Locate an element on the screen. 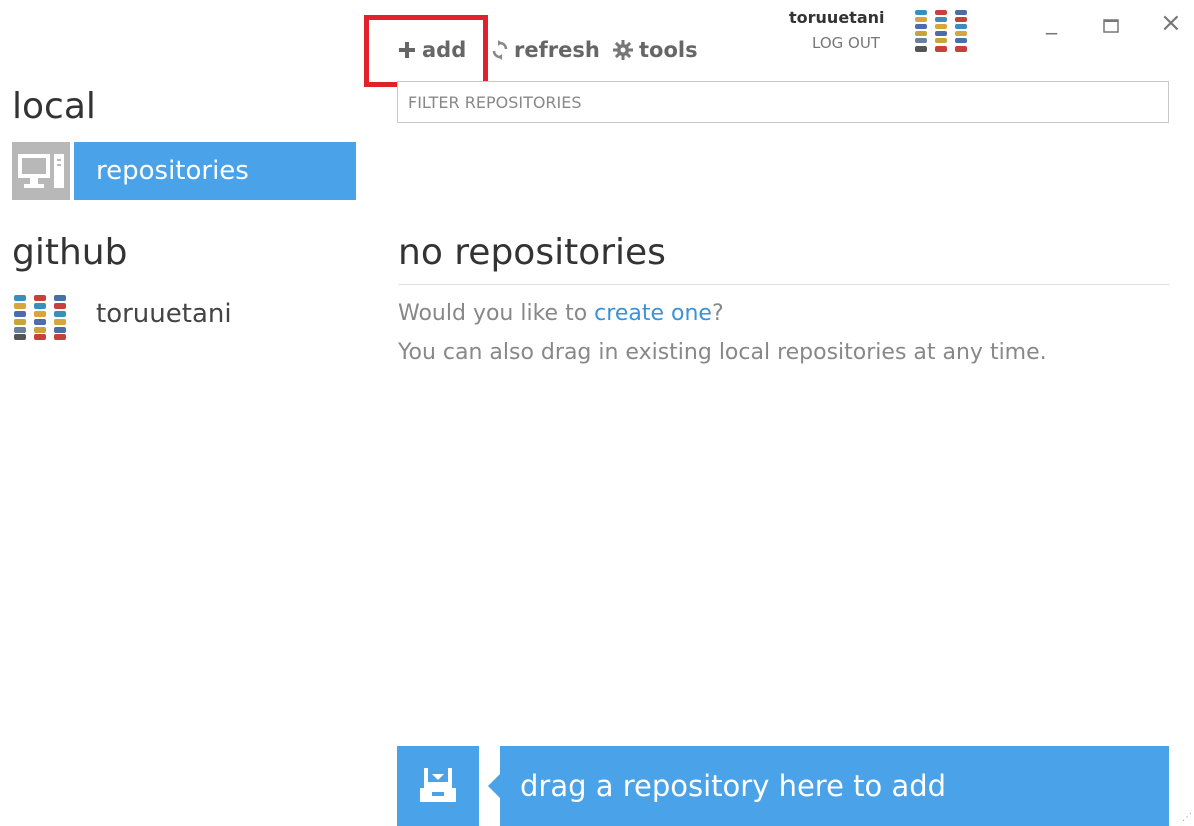 This screenshot has width=1194, height=826. refresh-icon is located at coordinates (500, 50).